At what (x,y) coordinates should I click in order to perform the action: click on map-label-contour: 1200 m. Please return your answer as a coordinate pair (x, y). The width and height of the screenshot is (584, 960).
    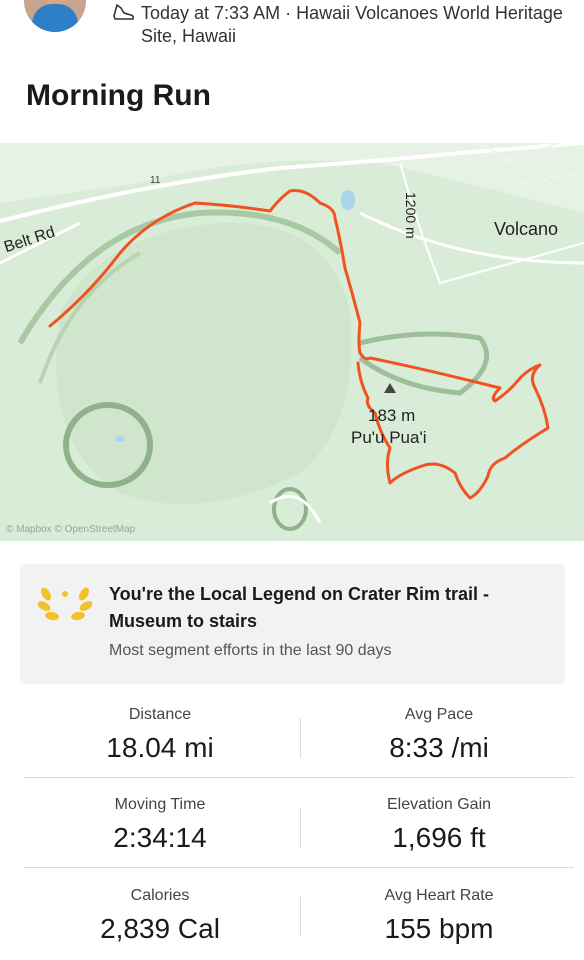
    Looking at the image, I should click on (411, 215).